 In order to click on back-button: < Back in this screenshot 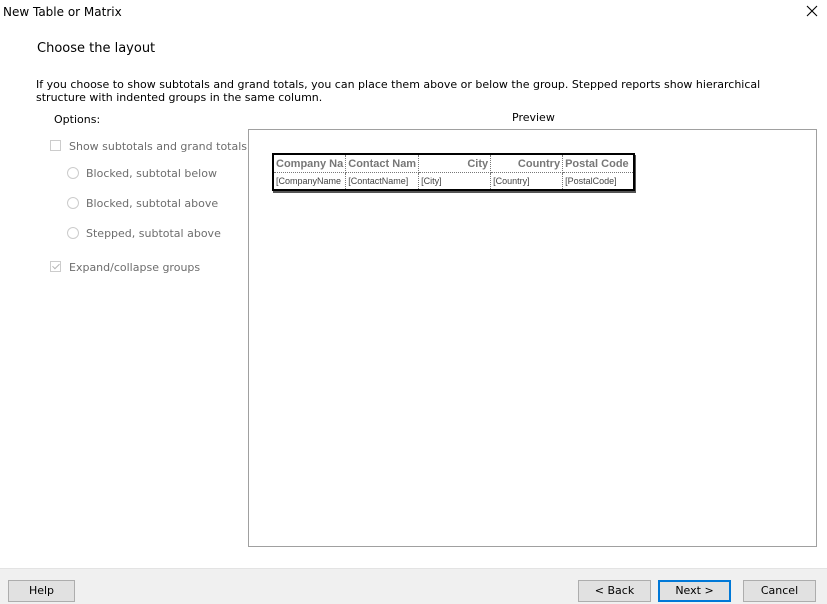, I will do `click(614, 591)`.